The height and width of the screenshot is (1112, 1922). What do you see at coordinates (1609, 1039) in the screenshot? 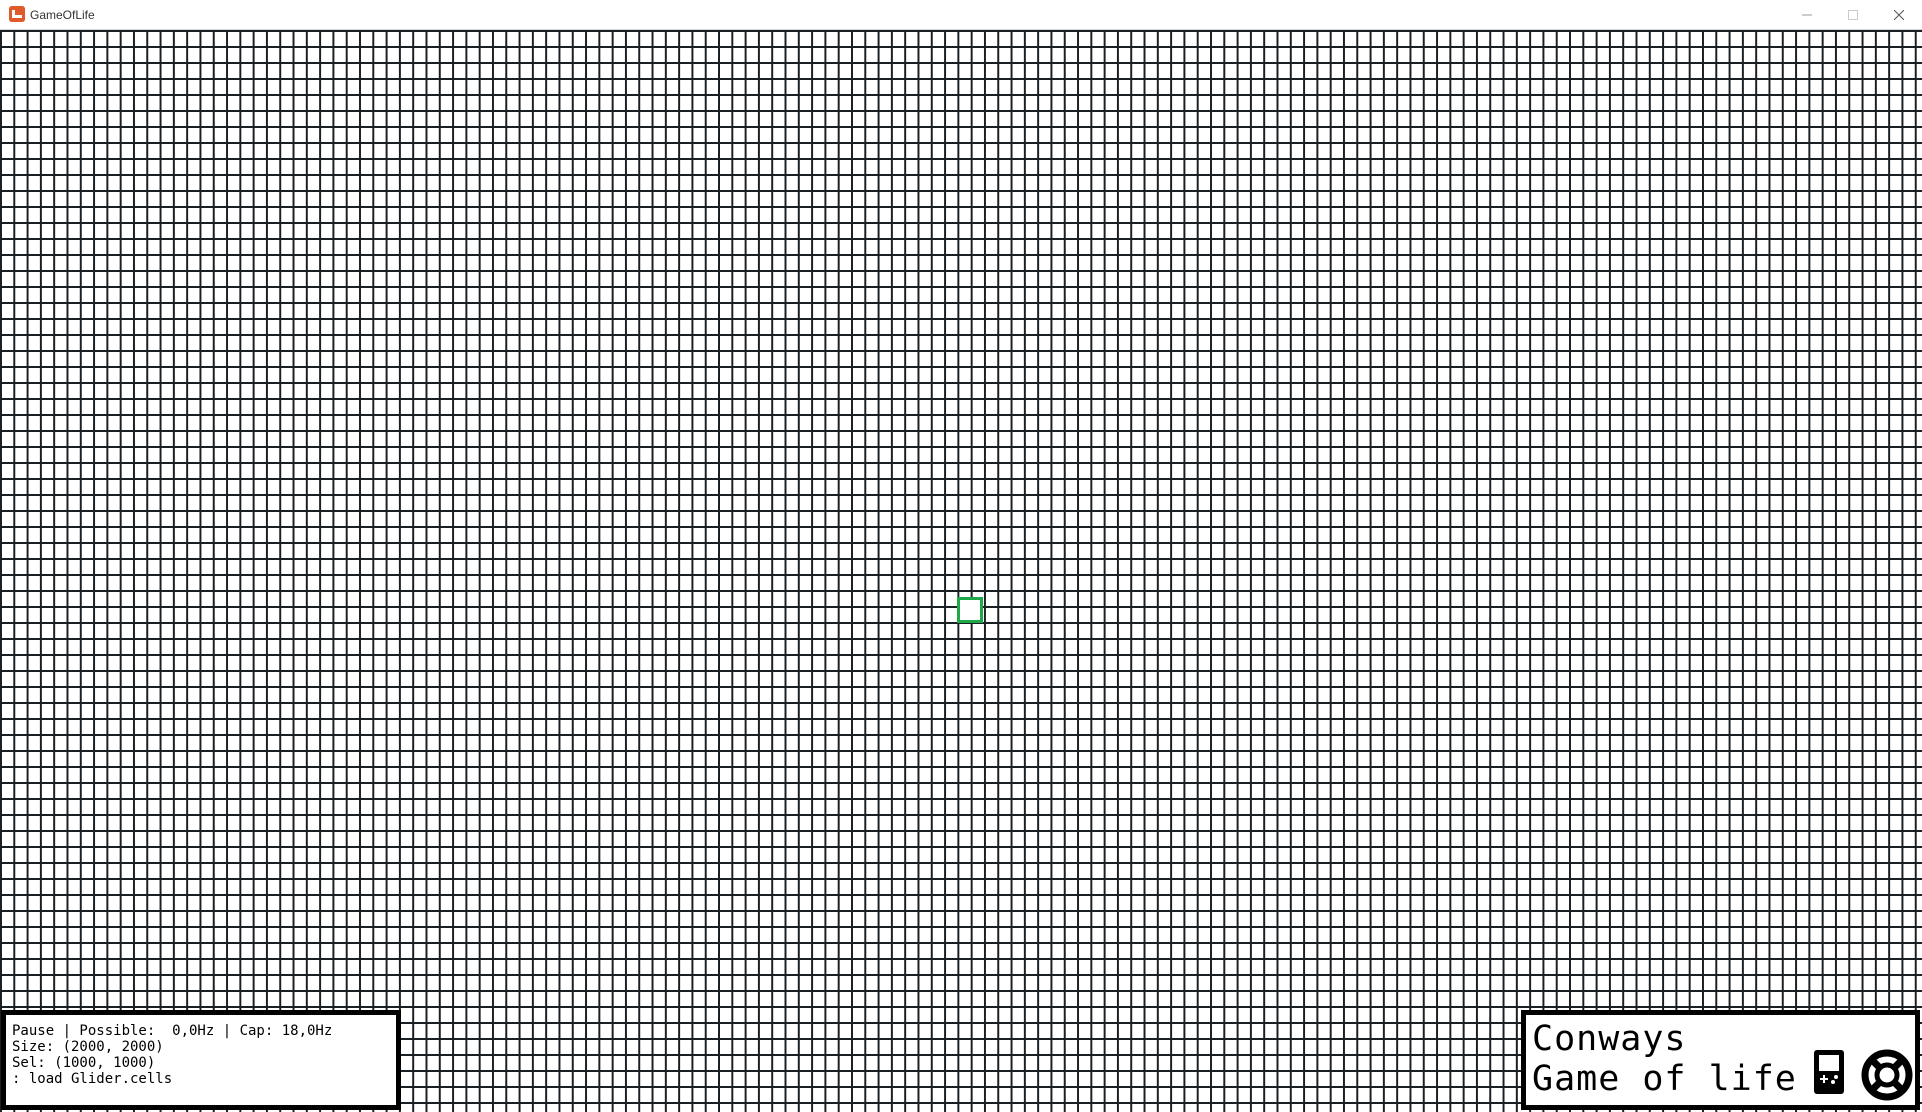
I see `game-title-line1: Conways` at bounding box center [1609, 1039].